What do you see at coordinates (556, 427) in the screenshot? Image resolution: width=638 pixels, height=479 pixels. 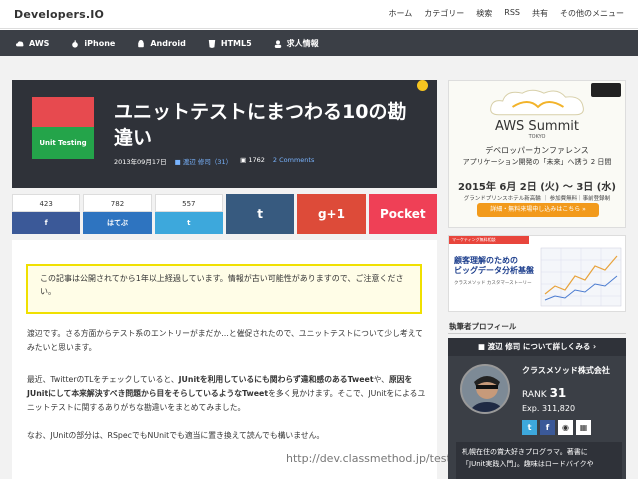 I see `author-social-links: t f ◉ ▦` at bounding box center [556, 427].